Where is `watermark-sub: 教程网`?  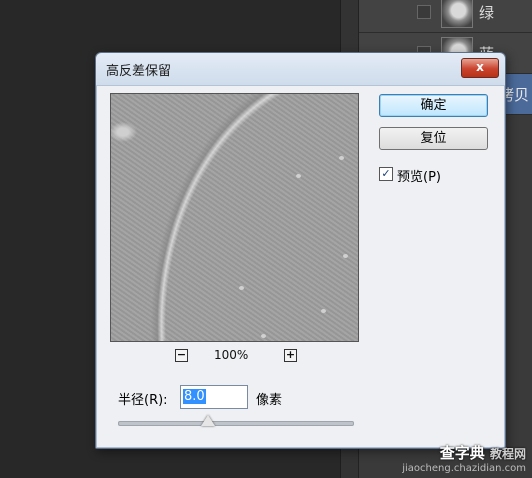 watermark-sub: 教程网 is located at coordinates (507, 454).